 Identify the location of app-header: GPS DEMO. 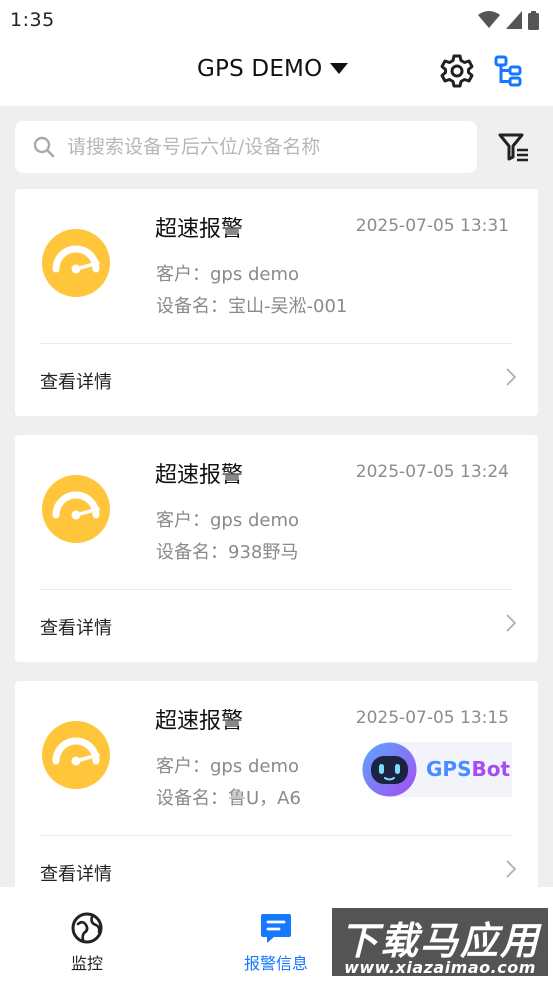
(276, 73).